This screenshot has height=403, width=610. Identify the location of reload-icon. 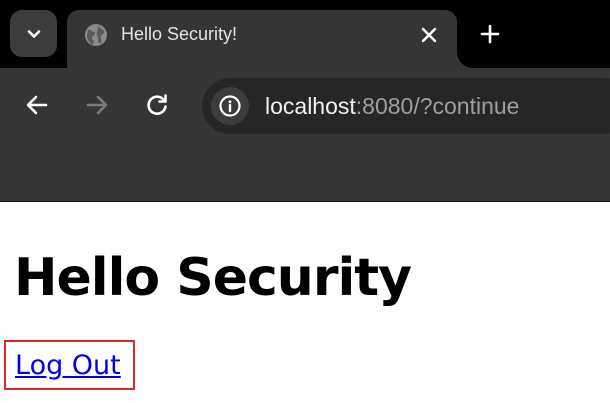
(157, 104).